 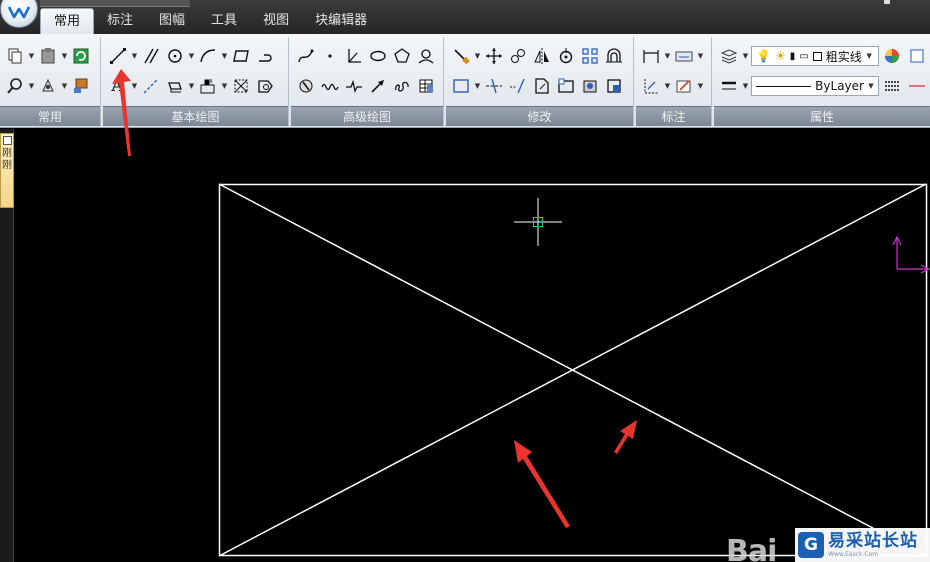 I want to click on watermark-site: G 易采站长站 Www.Easck.Com, so click(x=862, y=545).